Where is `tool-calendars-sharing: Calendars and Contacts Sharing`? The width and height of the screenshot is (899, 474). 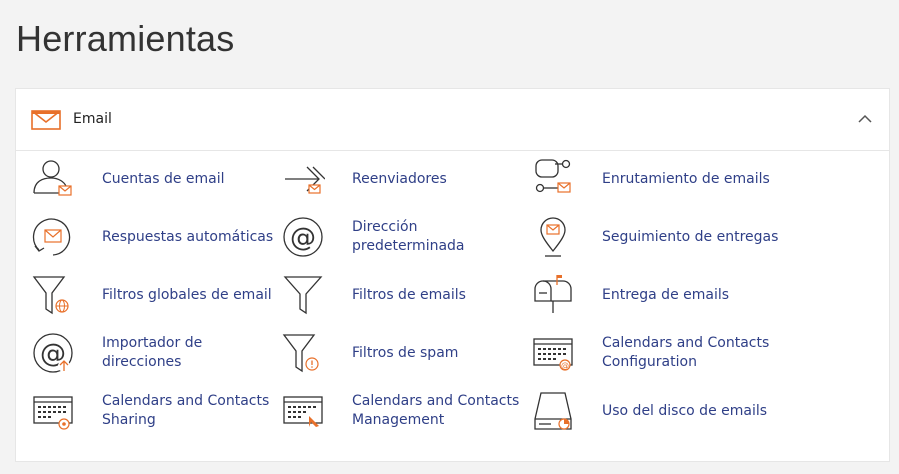 tool-calendars-sharing: Calendars and Contacts Sharing is located at coordinates (156, 411).